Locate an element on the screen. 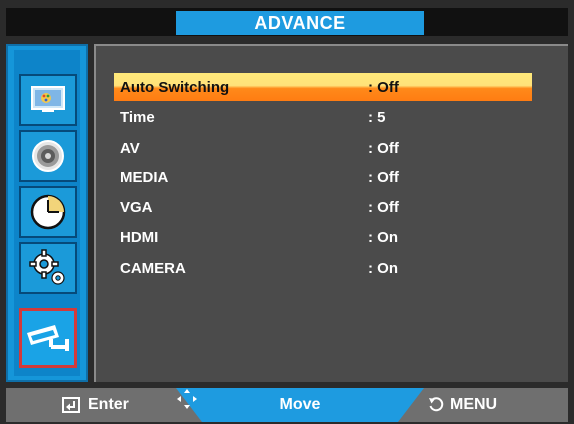 Image resolution: width=574 pixels, height=424 pixels. sidebar-item-sound is located at coordinates (48, 156).